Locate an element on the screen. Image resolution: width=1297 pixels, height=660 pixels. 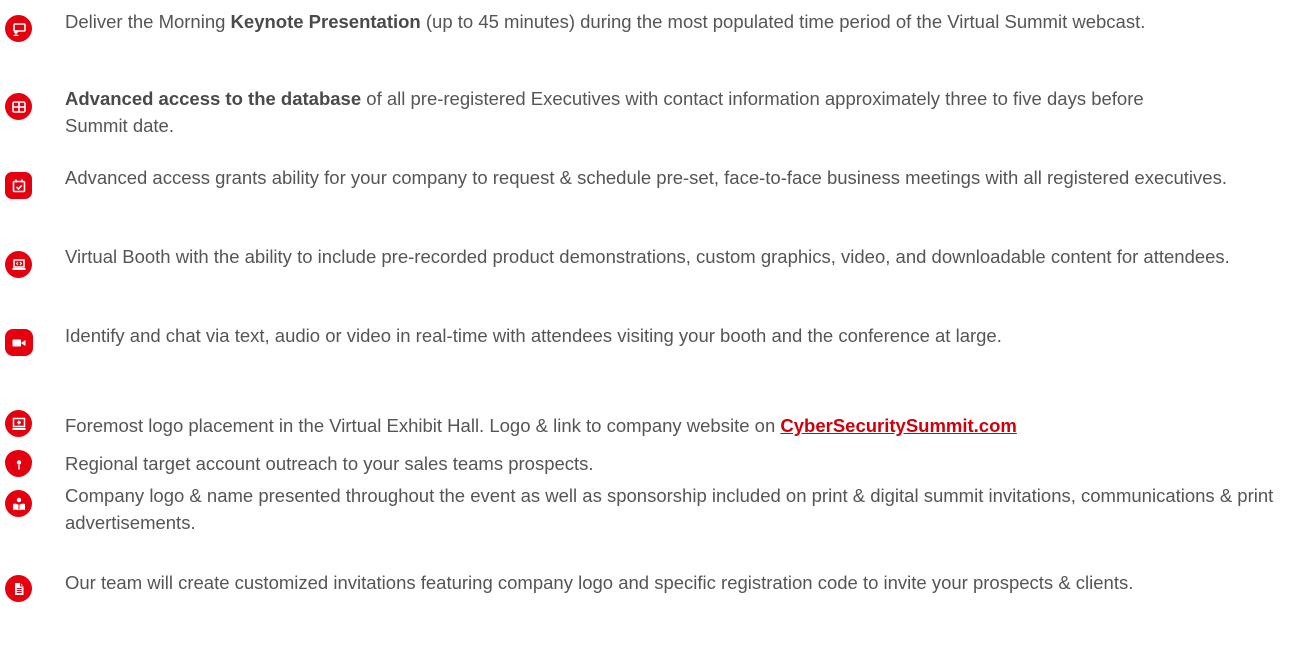
keynote-emphasis: Keynote Presentation is located at coordinates (325, 21).